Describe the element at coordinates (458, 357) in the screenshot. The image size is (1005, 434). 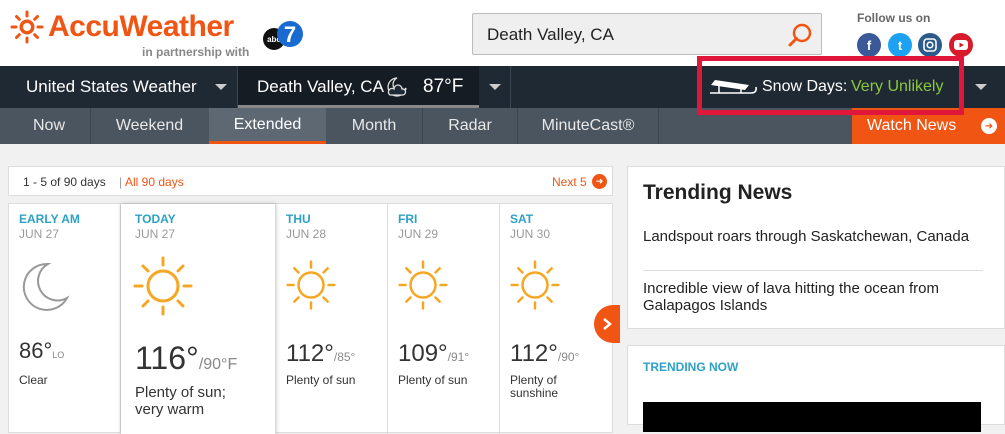
I see `forecast-lo: /91°` at that location.